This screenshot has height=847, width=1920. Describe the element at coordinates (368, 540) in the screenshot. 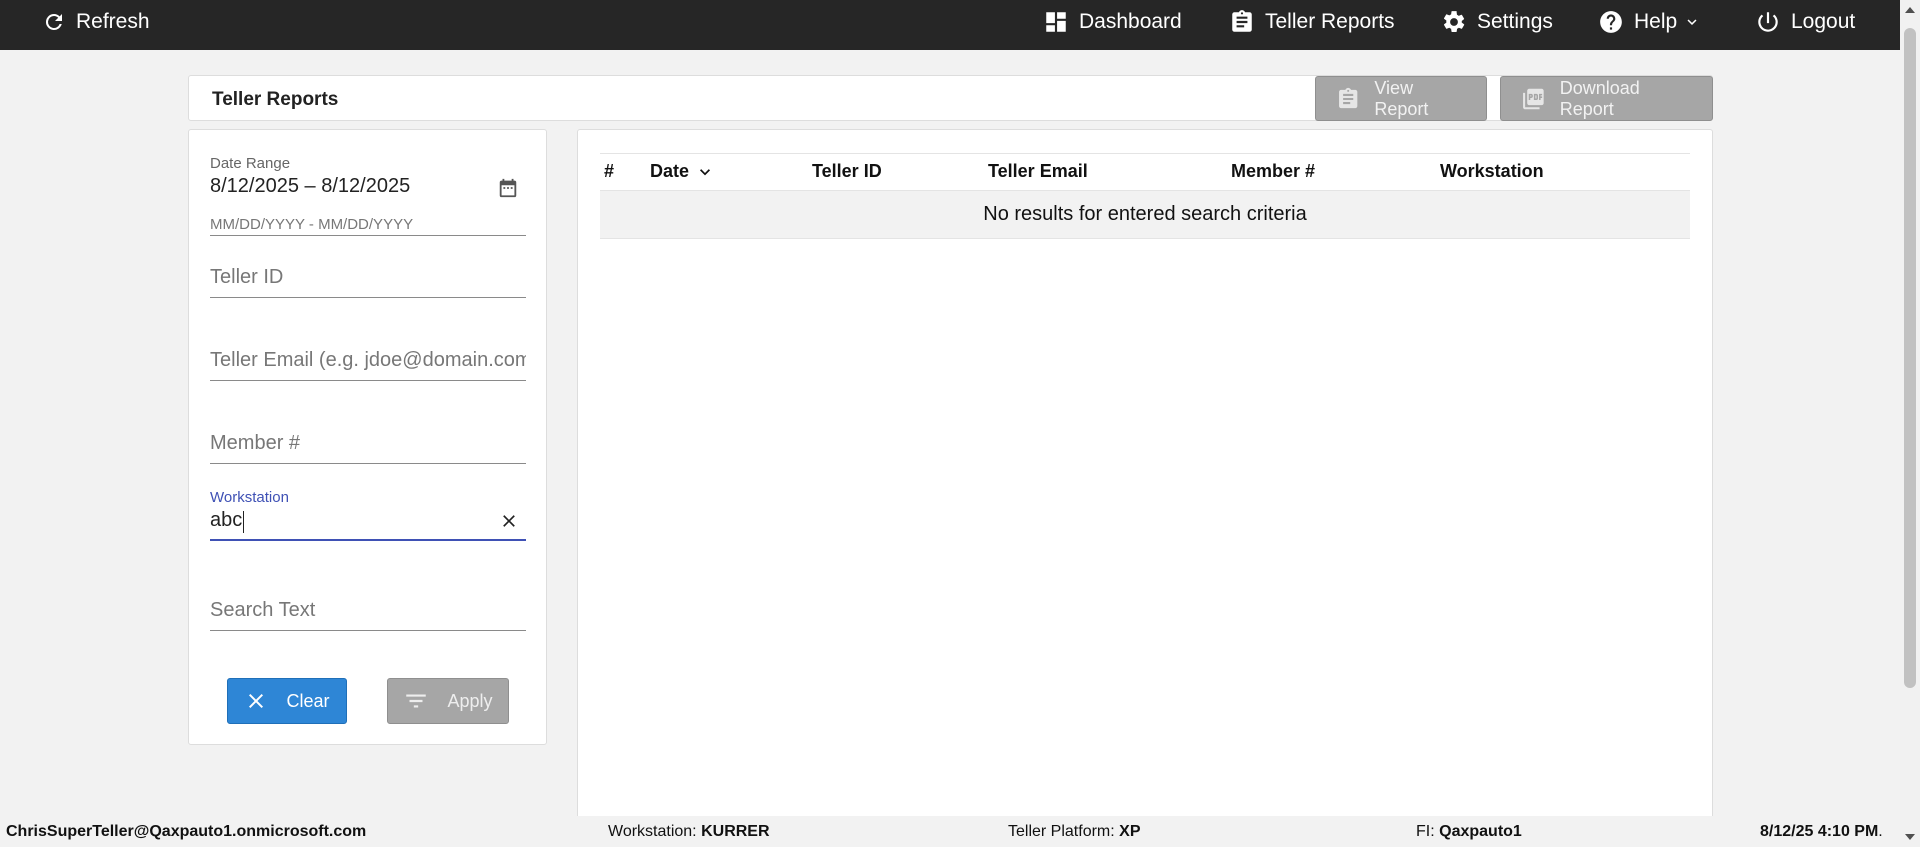

I see `workstation-underline` at that location.